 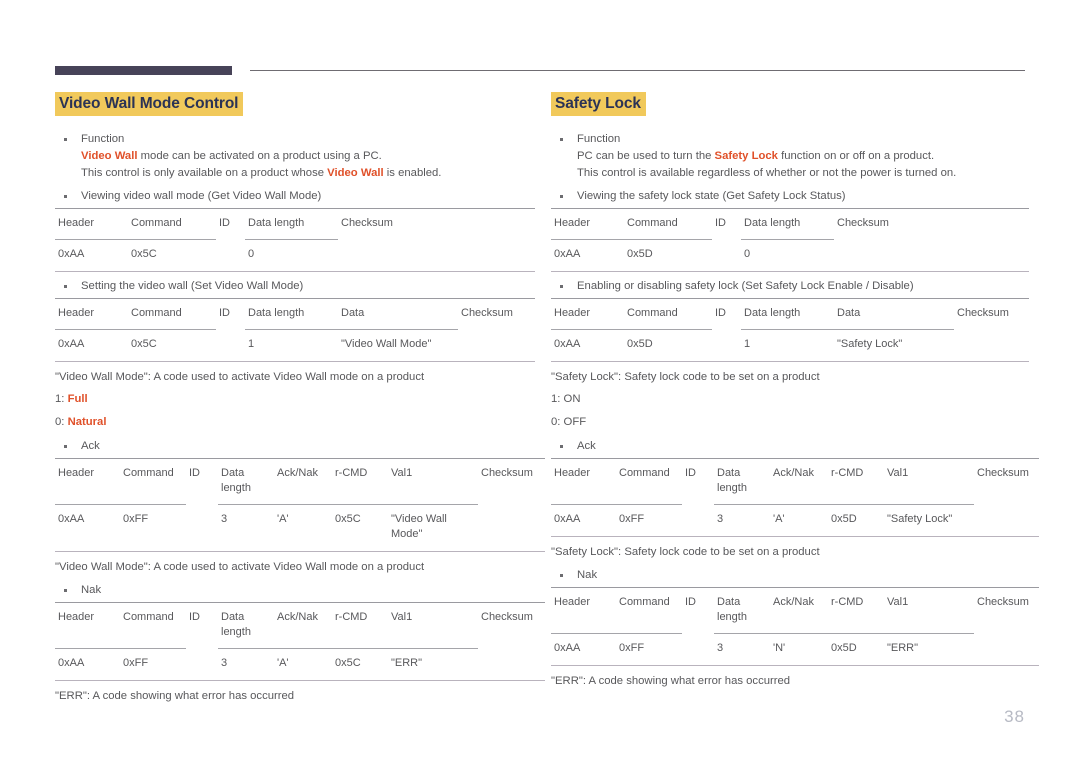 I want to click on table-row: 0xAA 0xFF 3 'A' 0x5C "ERR", so click(x=300, y=665).